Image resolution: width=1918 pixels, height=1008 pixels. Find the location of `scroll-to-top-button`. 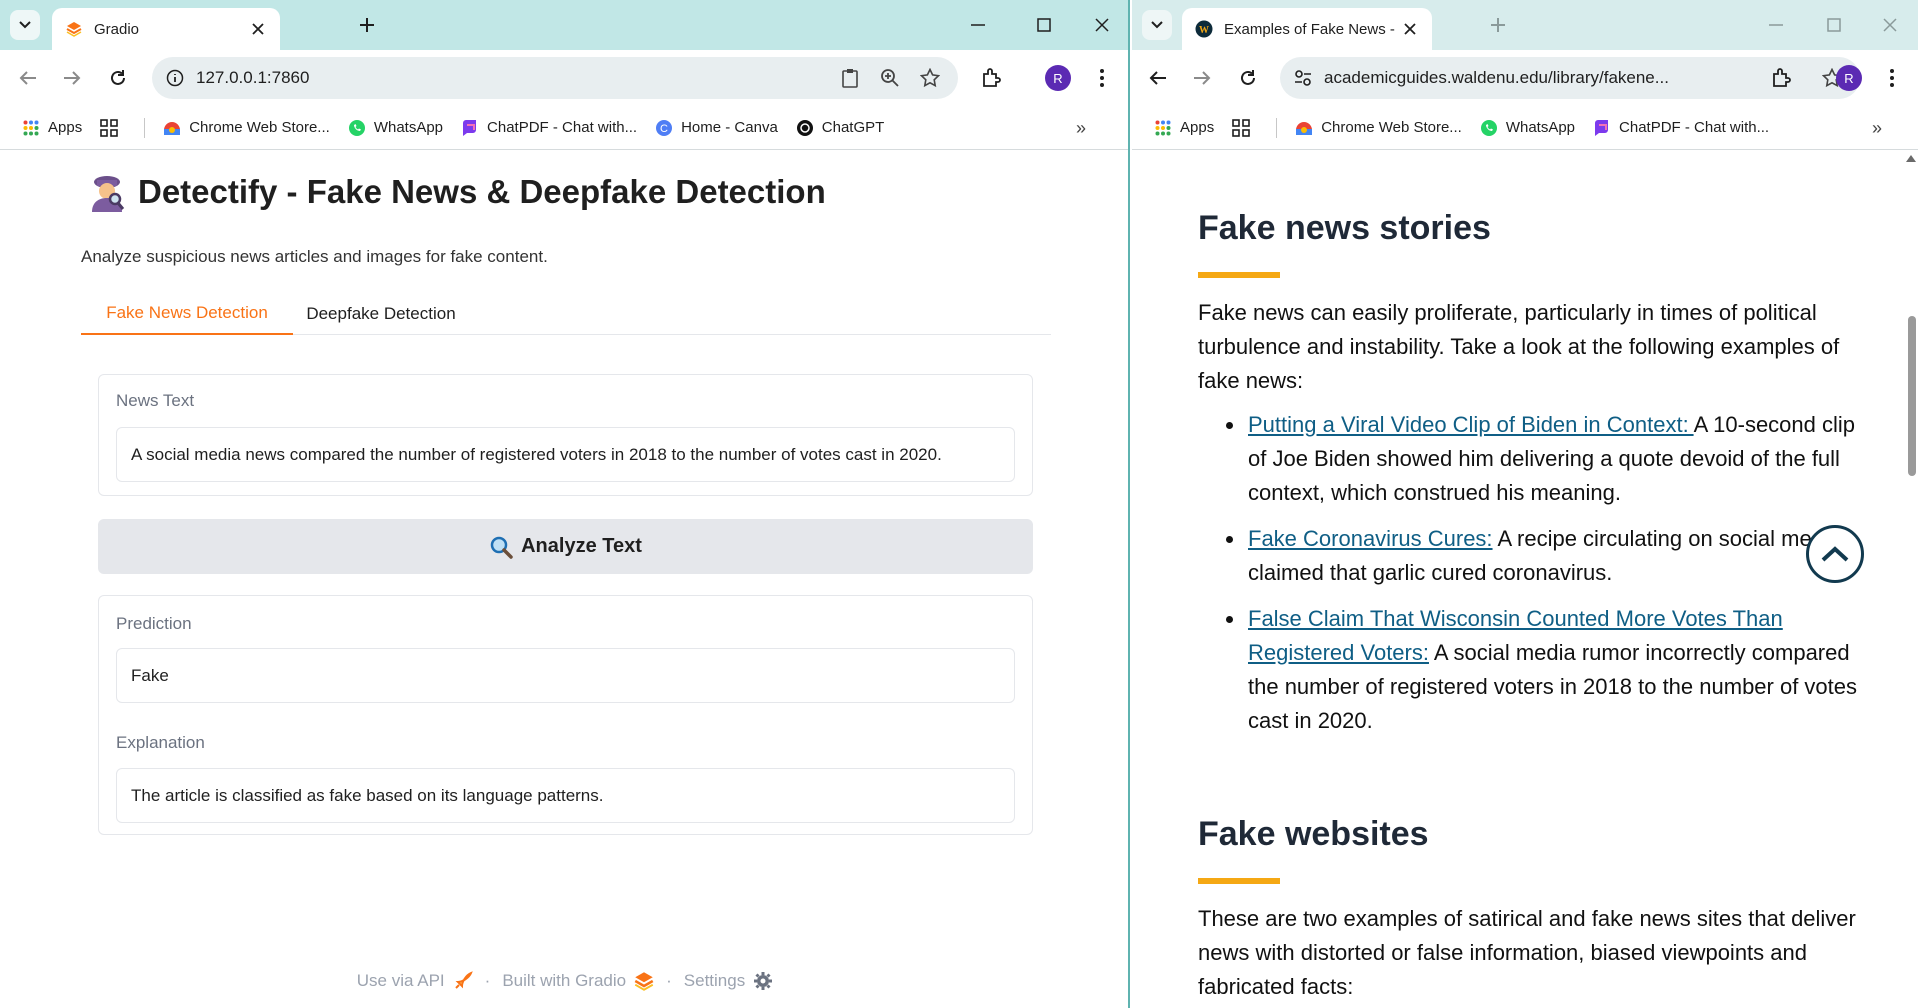

scroll-to-top-button is located at coordinates (1835, 554).